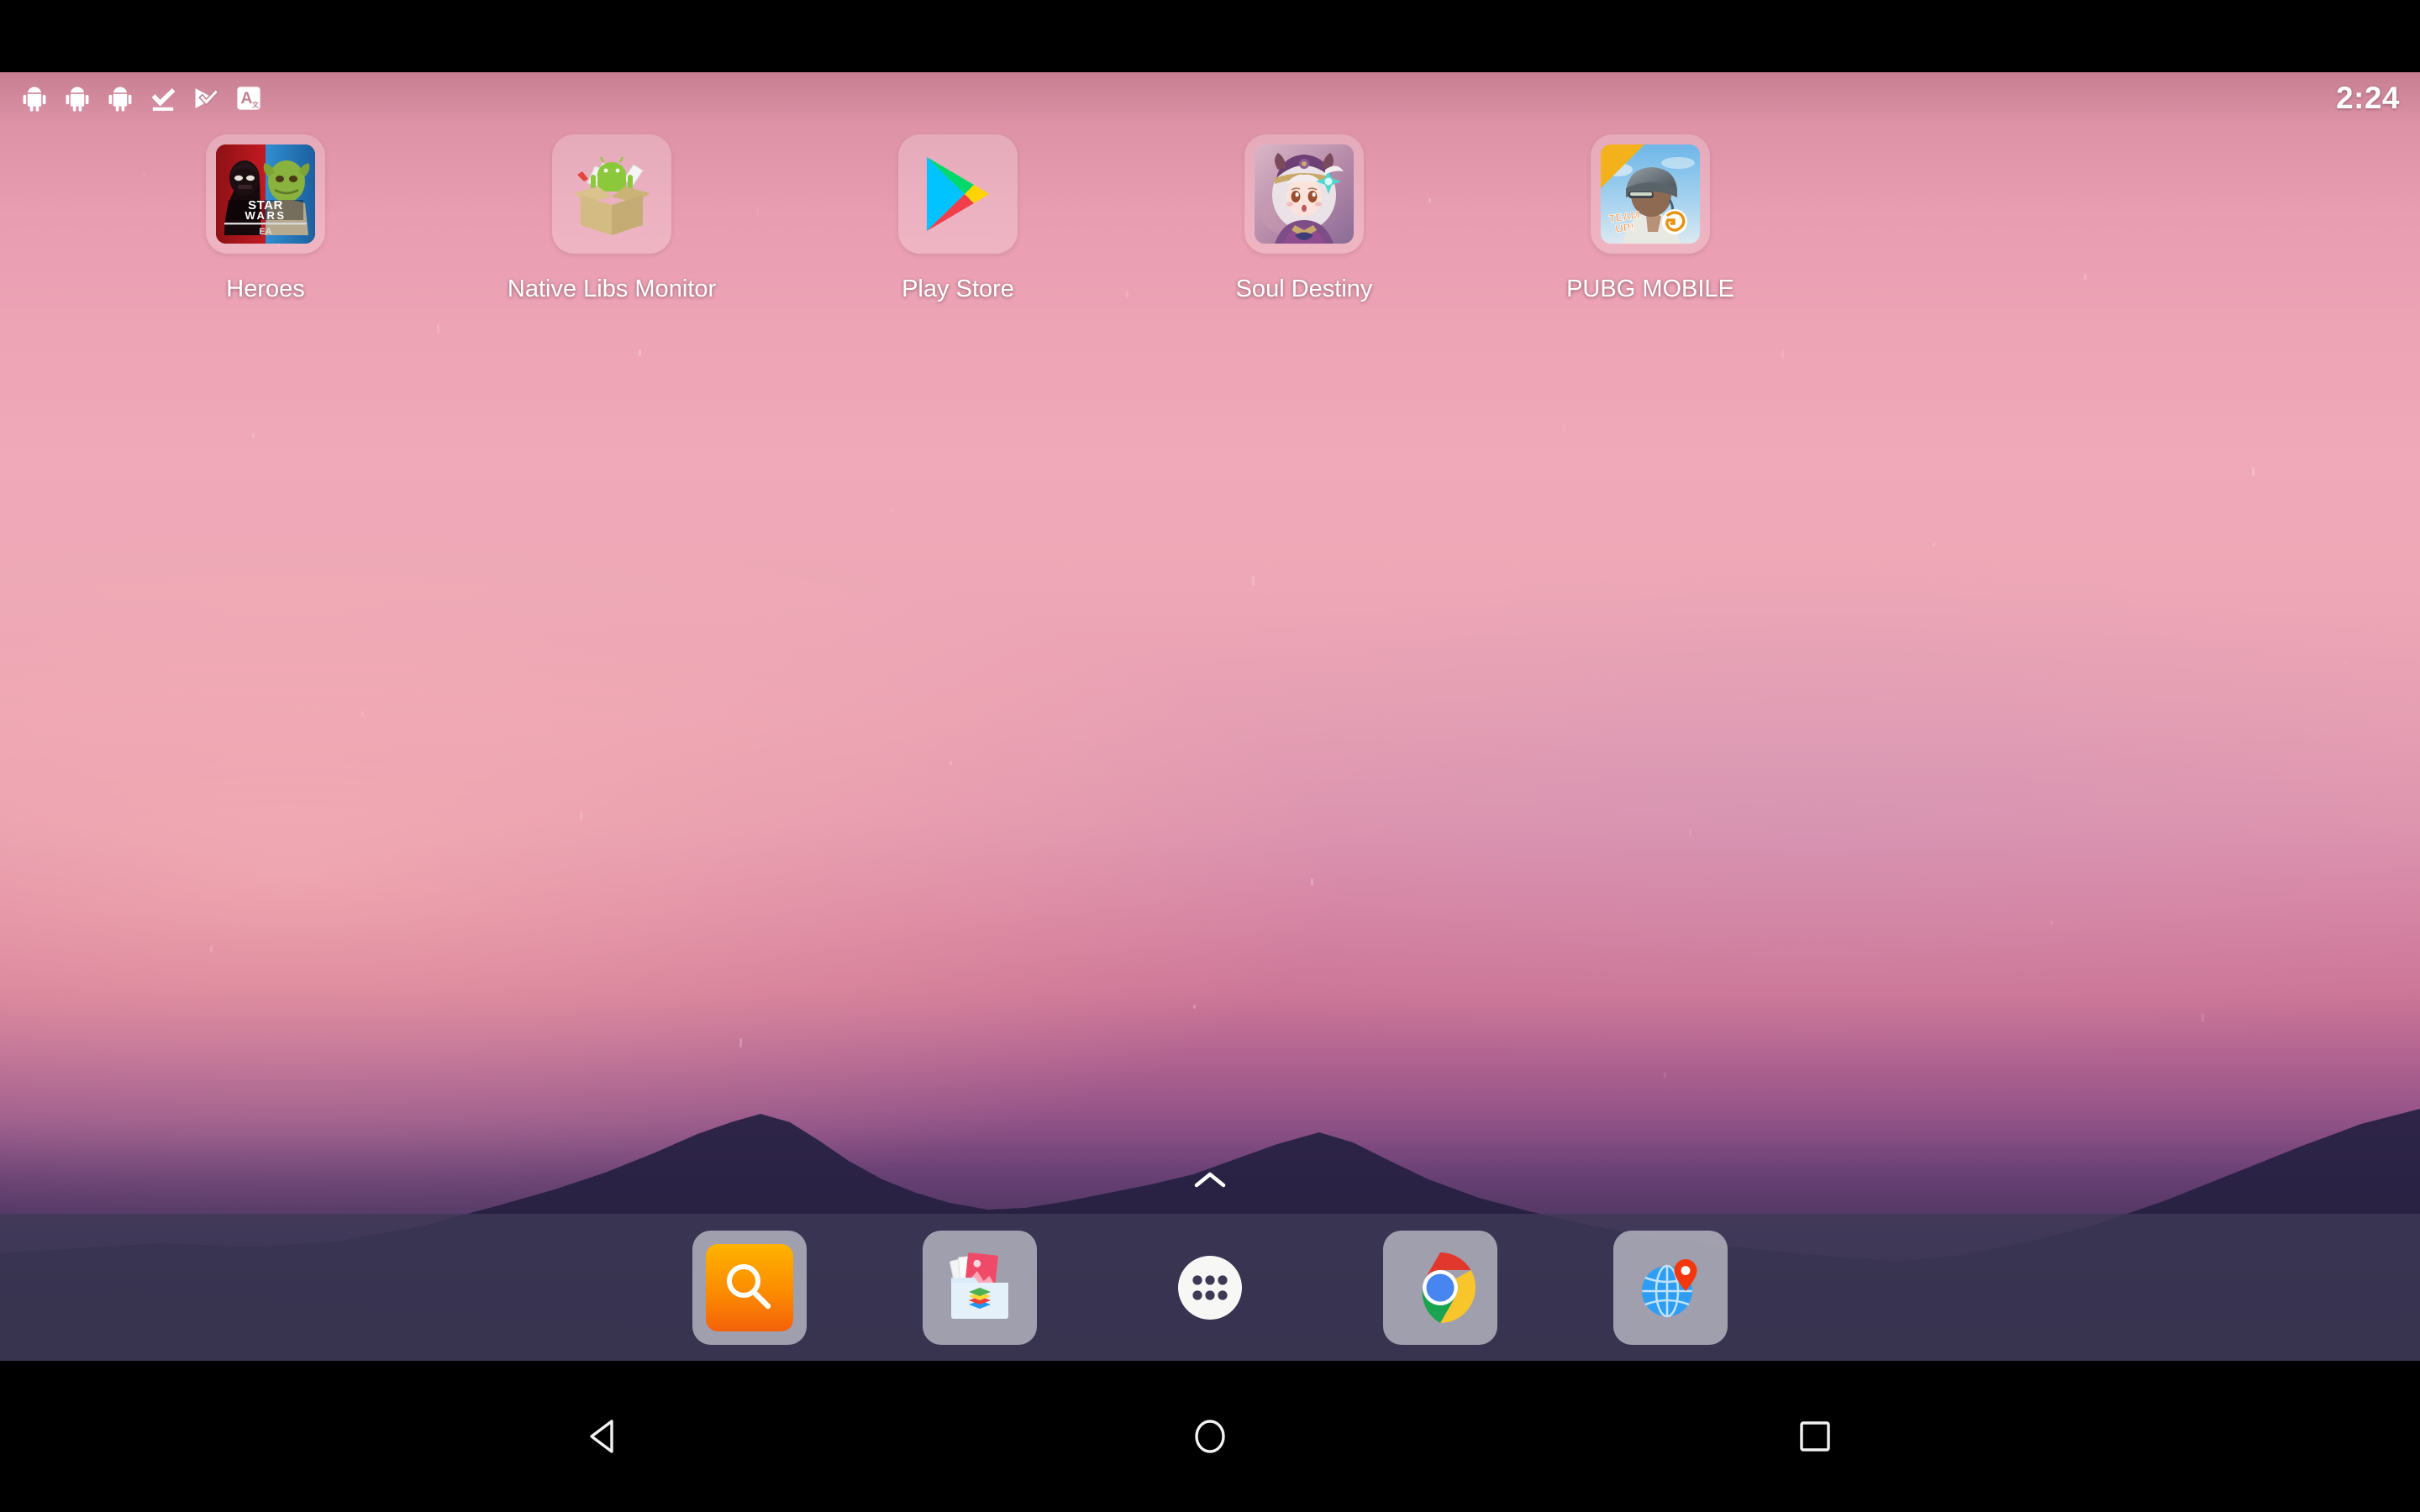  What do you see at coordinates (1449, 1287) in the screenshot?
I see `chrome-icon` at bounding box center [1449, 1287].